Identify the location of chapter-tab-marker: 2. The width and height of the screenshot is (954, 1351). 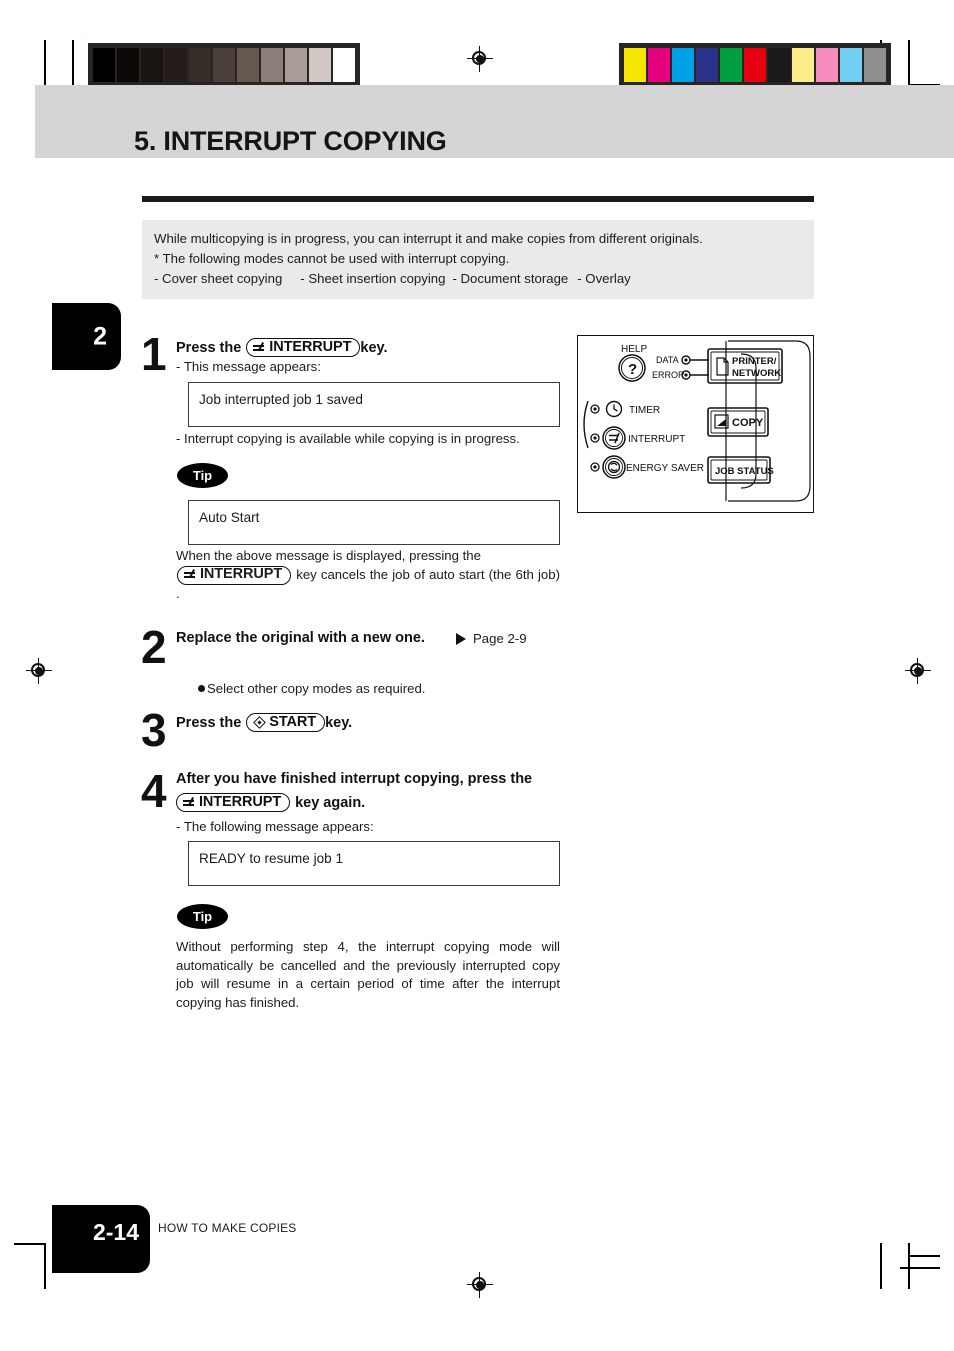
(86, 336).